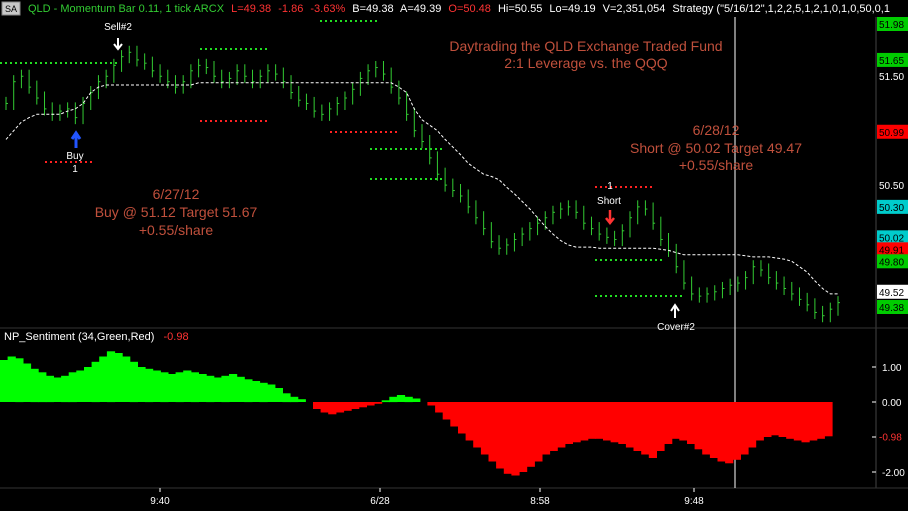 The width and height of the screenshot is (908, 511). I want to click on trade1-date: 6/27/12, so click(176, 194).